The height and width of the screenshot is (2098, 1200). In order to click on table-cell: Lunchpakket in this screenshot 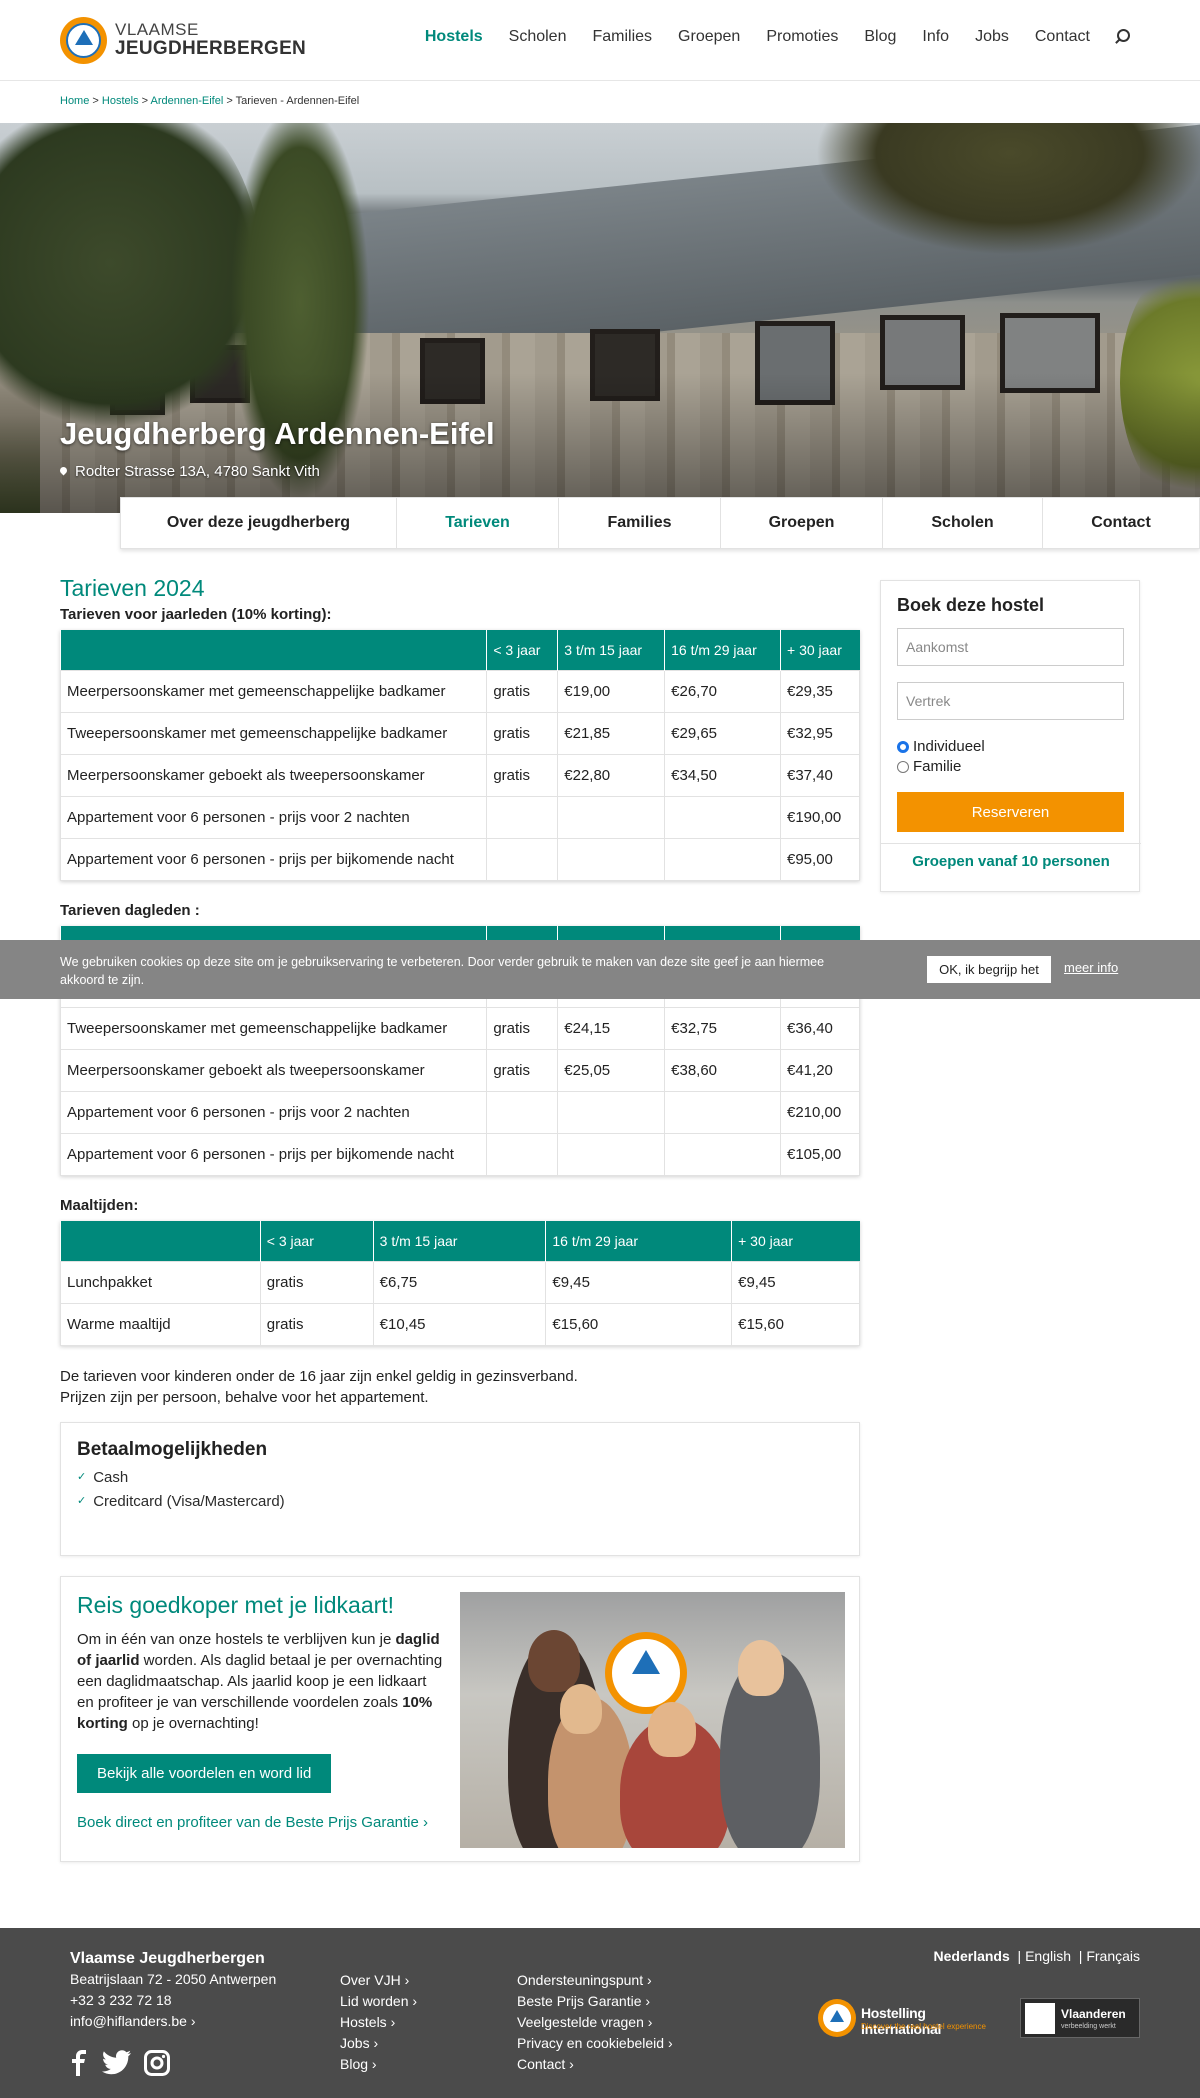, I will do `click(160, 1282)`.